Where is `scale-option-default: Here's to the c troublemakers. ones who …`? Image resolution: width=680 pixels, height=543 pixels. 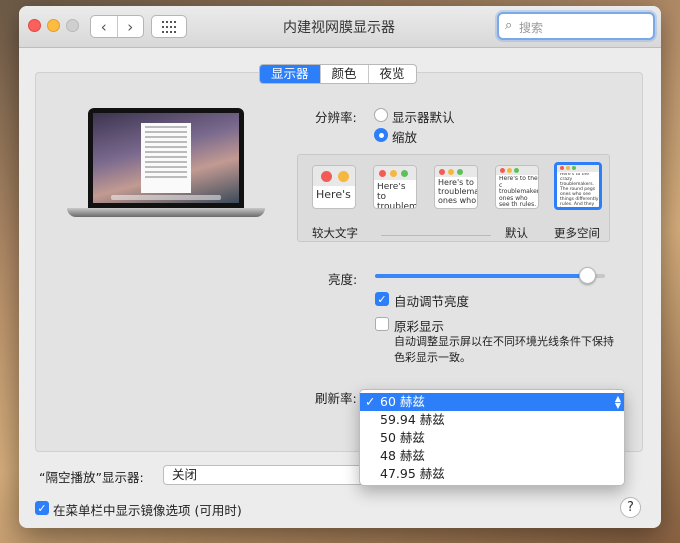
scale-option-default: Here's to the c troublemakers. ones who … is located at coordinates (517, 187).